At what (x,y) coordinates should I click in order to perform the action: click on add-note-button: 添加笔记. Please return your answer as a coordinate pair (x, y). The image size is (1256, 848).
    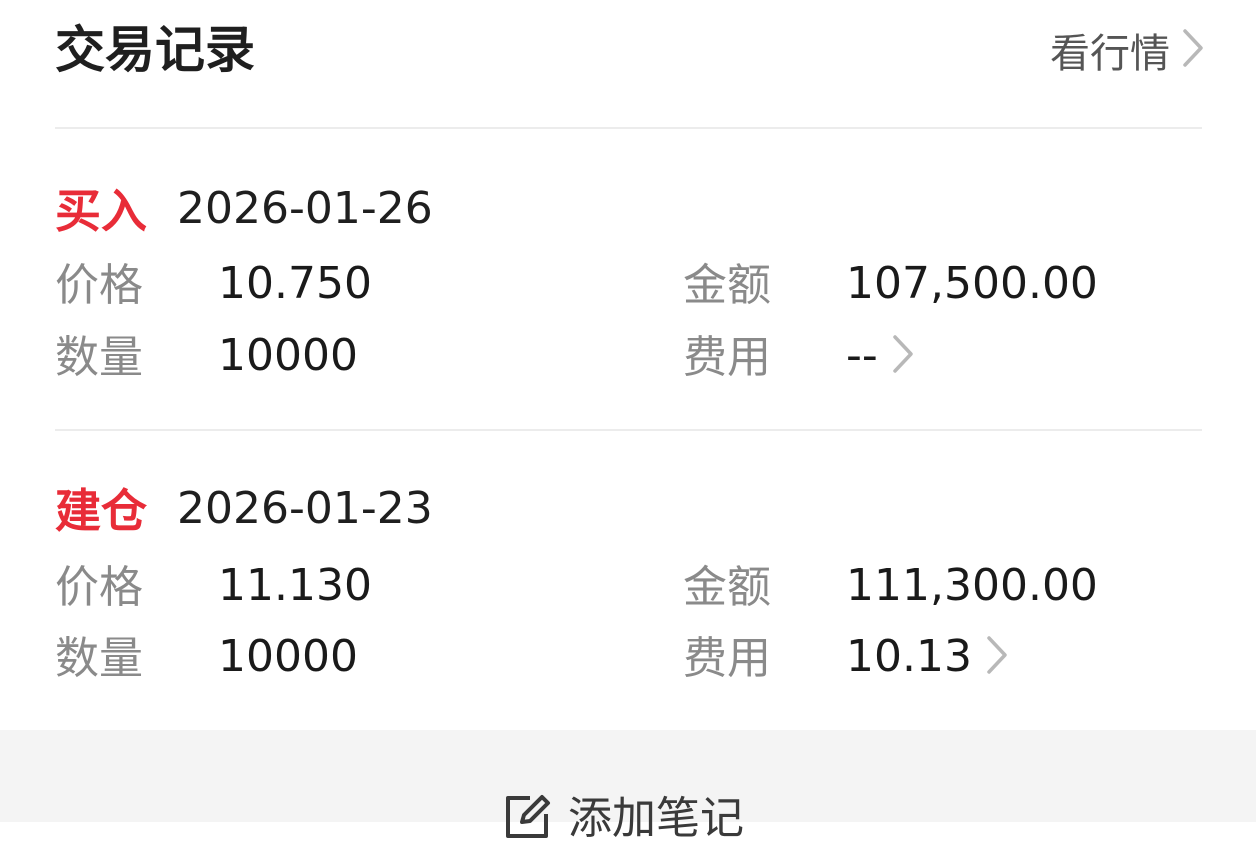
    Looking at the image, I should click on (622, 819).